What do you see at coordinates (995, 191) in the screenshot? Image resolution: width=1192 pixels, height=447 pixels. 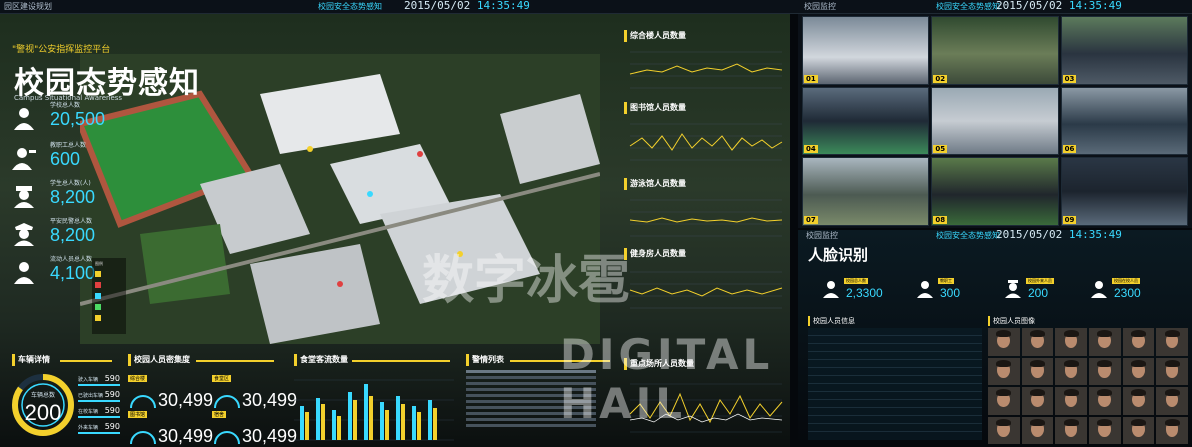 I see `camera-feed: 08` at bounding box center [995, 191].